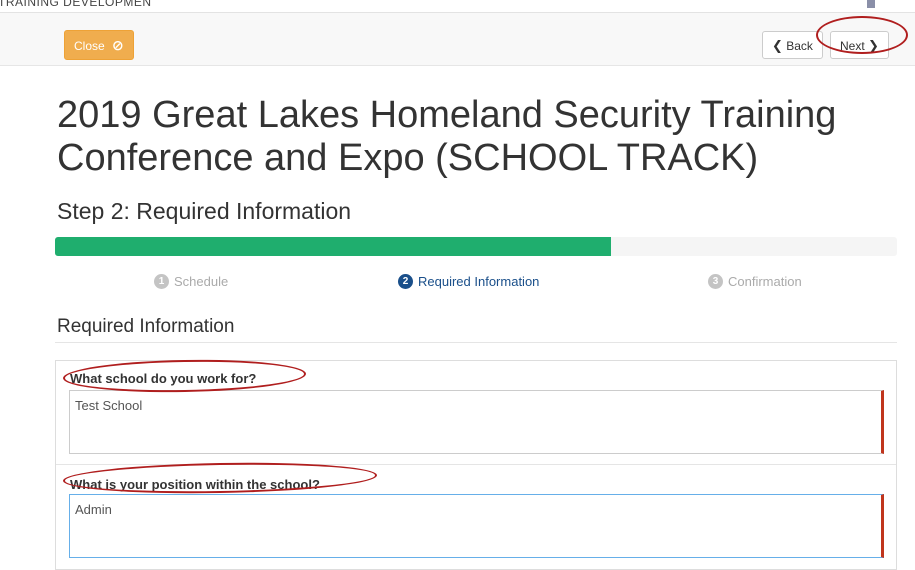  What do you see at coordinates (76, 4) in the screenshot?
I see `top-strip-text: TRAINING DEVELOPMEN` at bounding box center [76, 4].